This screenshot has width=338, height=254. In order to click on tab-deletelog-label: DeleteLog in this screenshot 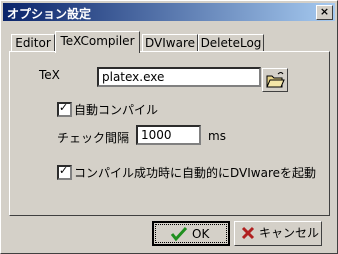, I will do `click(231, 43)`.